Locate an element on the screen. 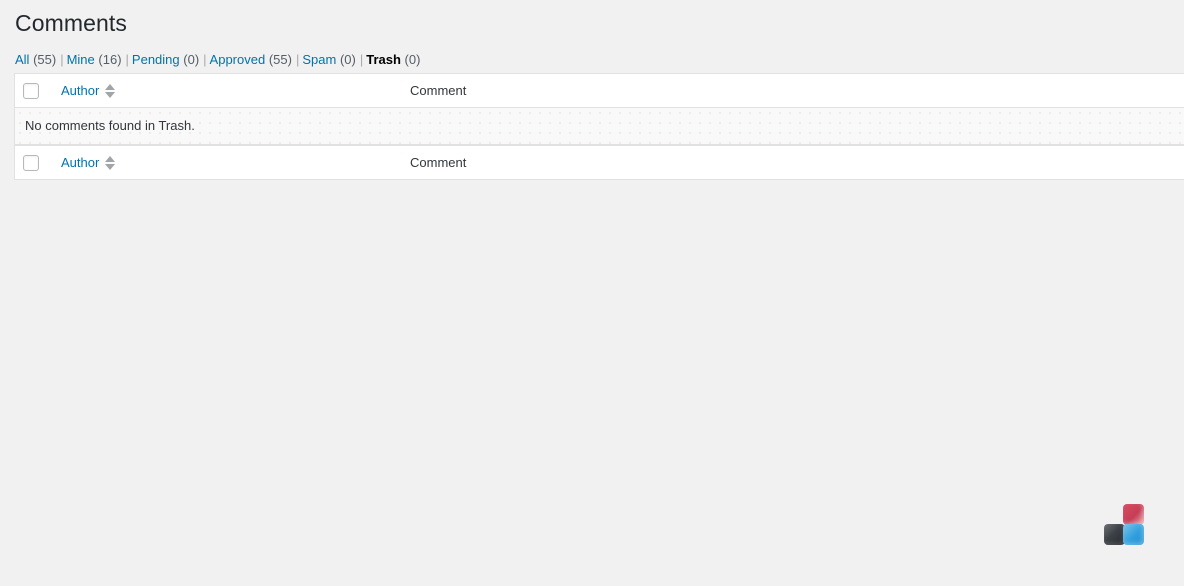  icon-cluster is located at coordinates (1127, 526).